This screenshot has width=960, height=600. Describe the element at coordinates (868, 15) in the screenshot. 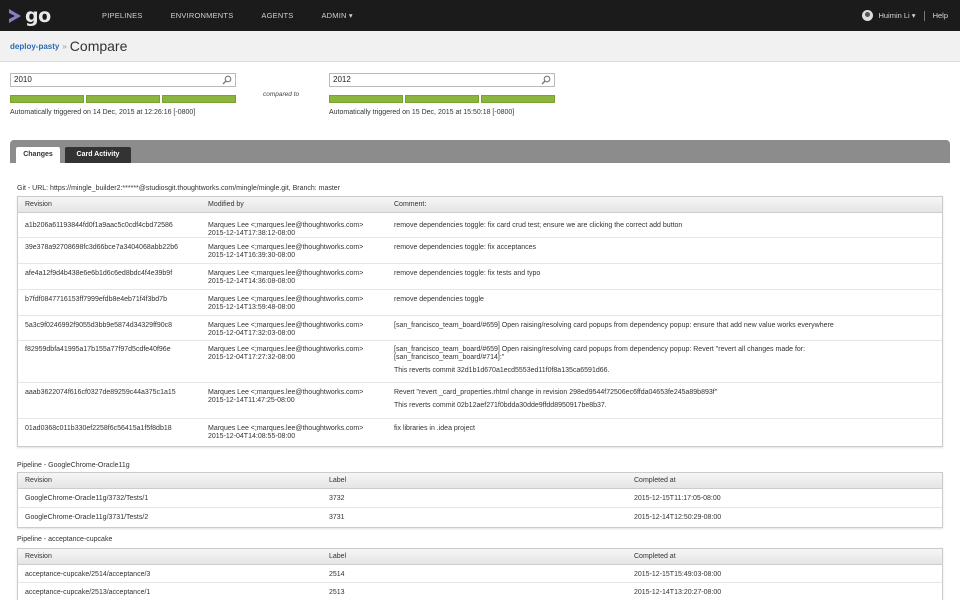

I see `user-avatar-icon` at that location.